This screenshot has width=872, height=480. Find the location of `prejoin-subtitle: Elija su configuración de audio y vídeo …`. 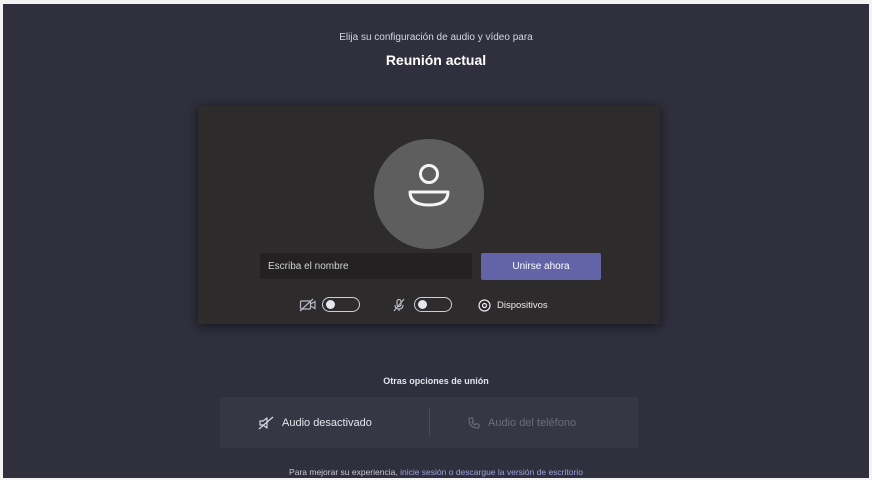

prejoin-subtitle: Elija su configuración de audio y vídeo … is located at coordinates (436, 37).